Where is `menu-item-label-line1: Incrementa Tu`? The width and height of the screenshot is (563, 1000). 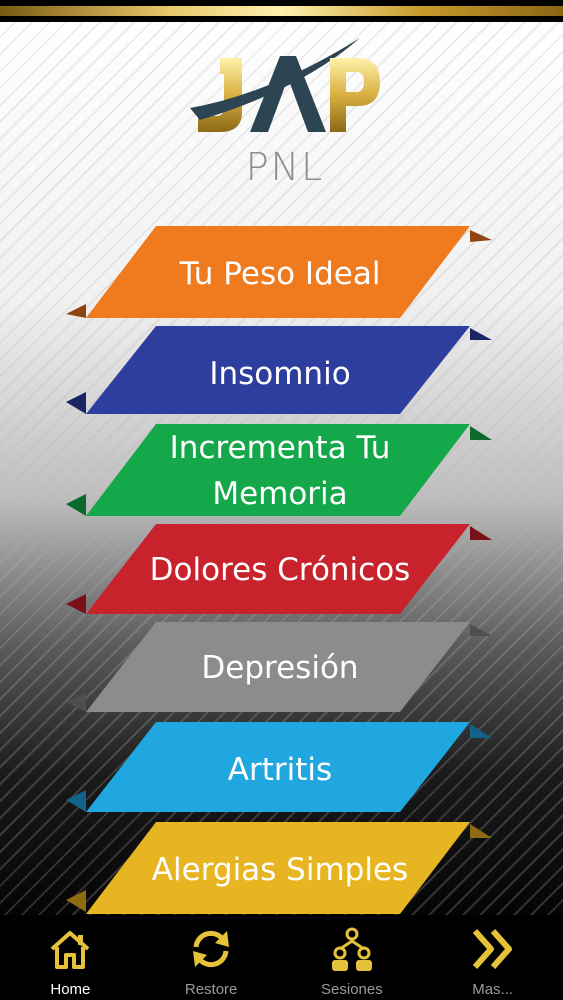 menu-item-label-line1: Incrementa Tu is located at coordinates (280, 448).